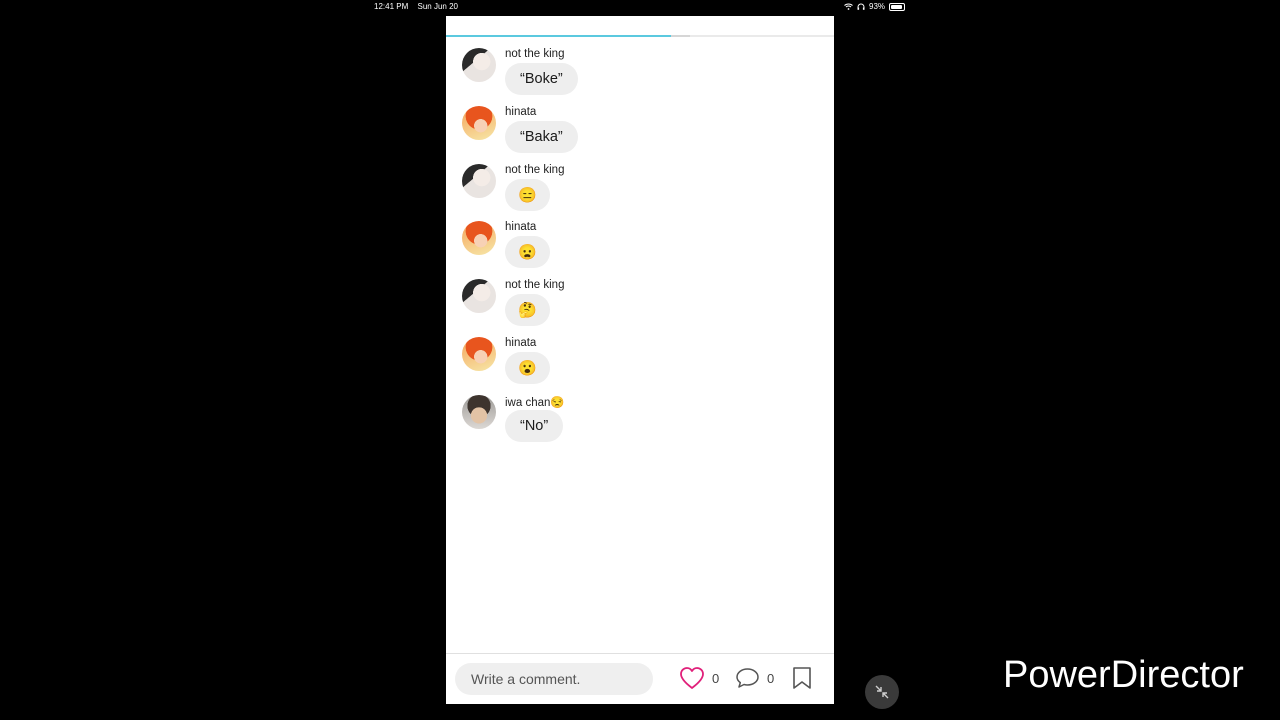 Image resolution: width=1280 pixels, height=720 pixels. Describe the element at coordinates (541, 136) in the screenshot. I see `message-bubble: “Baka”` at that location.